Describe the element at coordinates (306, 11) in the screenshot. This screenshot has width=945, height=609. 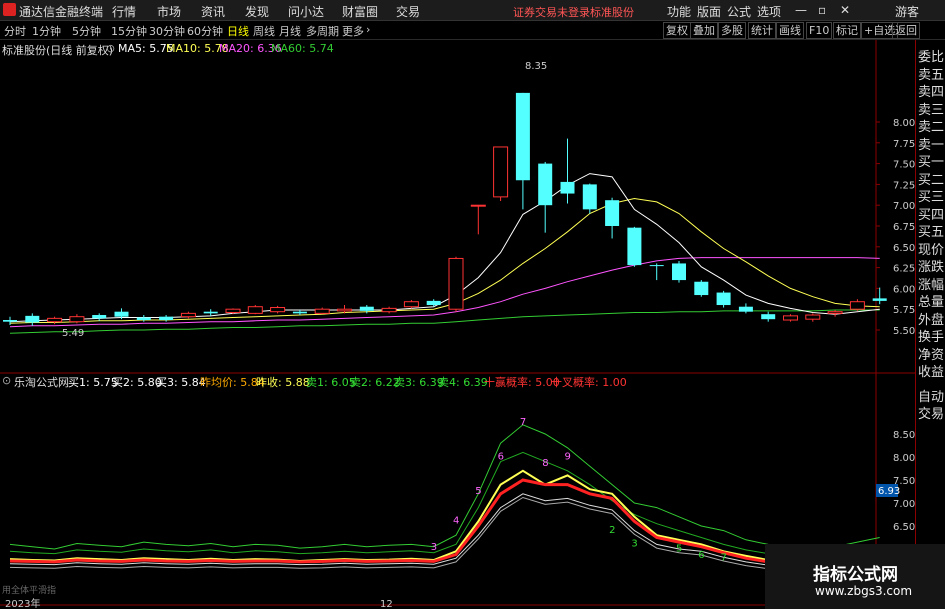
I see `menu-item-ask: 问小达` at that location.